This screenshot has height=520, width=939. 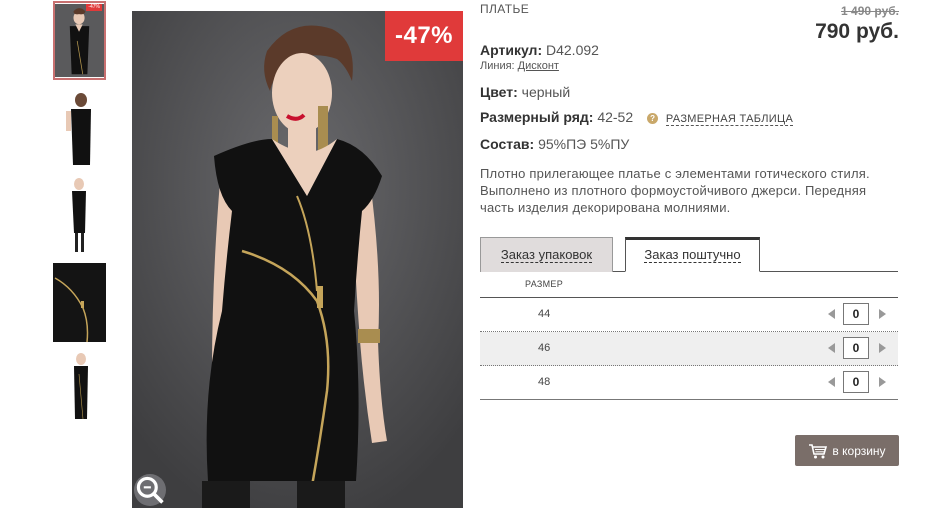 I want to click on thumbnail-full-length, so click(x=79, y=388).